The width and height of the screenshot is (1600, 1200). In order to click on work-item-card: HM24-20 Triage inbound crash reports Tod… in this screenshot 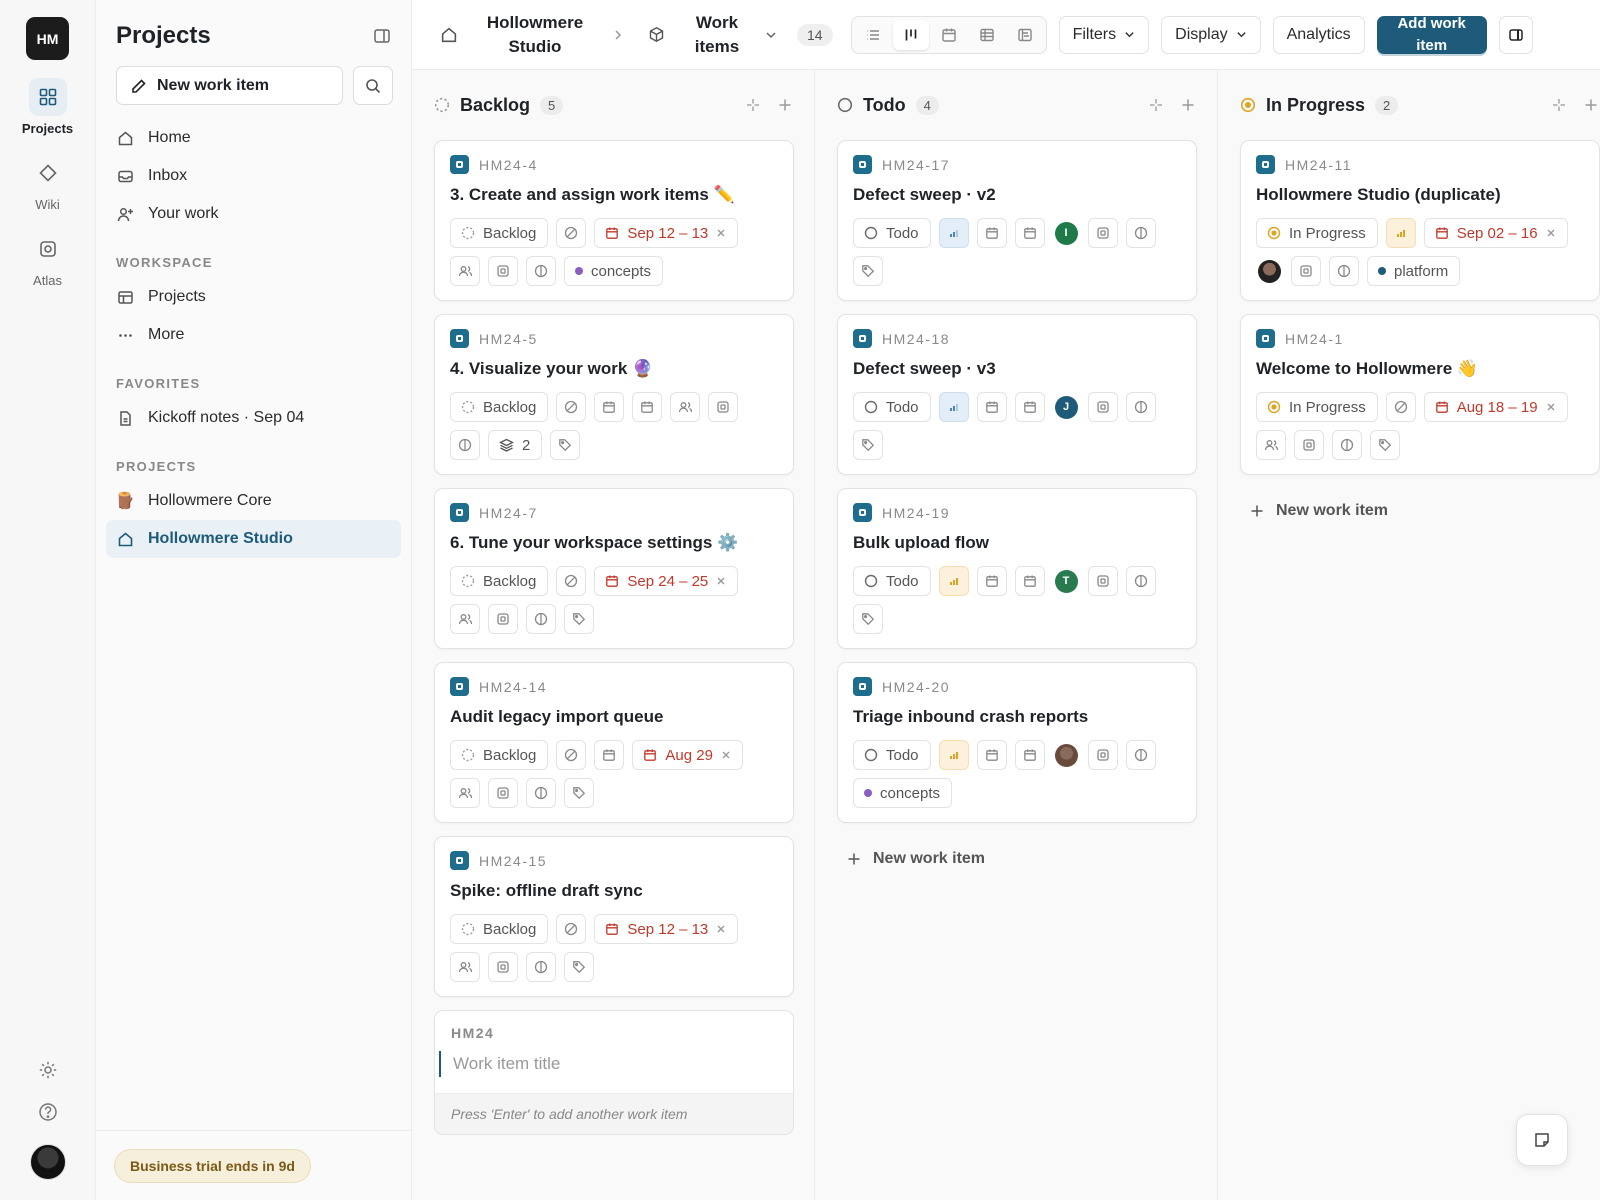, I will do `click(1017, 742)`.